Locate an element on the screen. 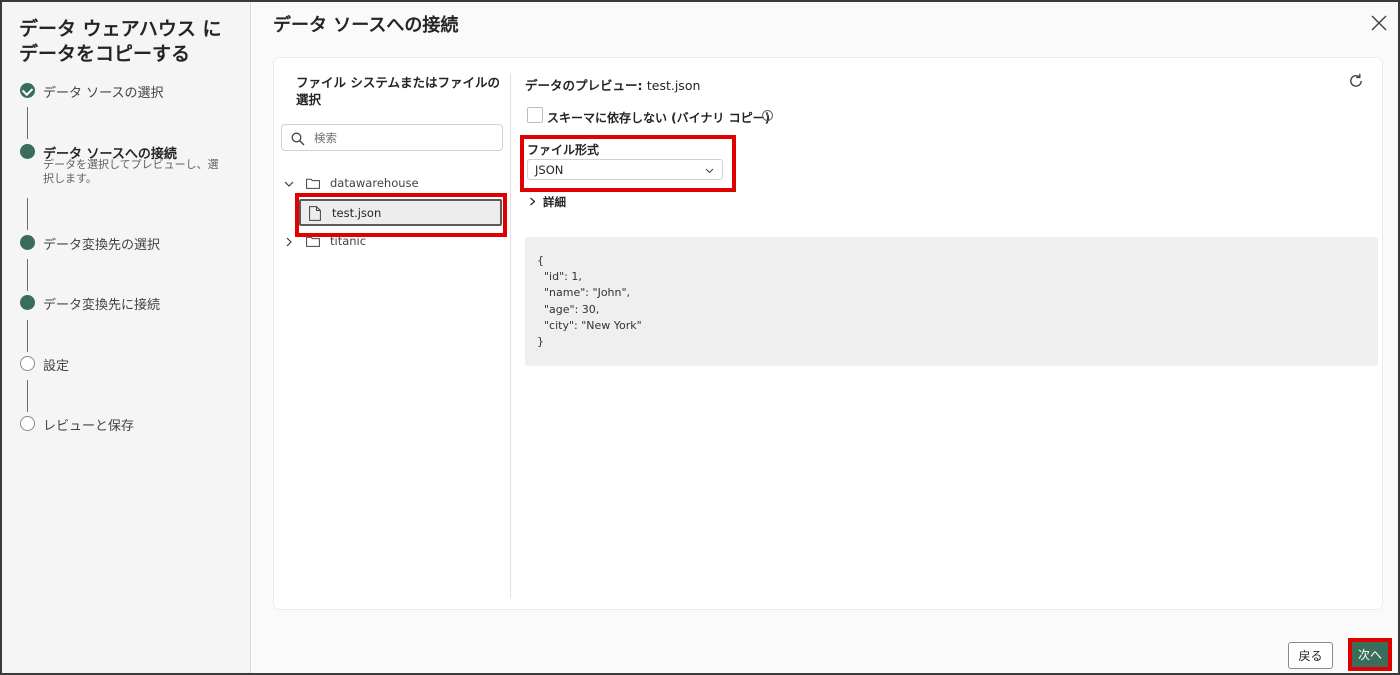  step-description: データを選択してプレビューし、選択します。 is located at coordinates (131, 171).